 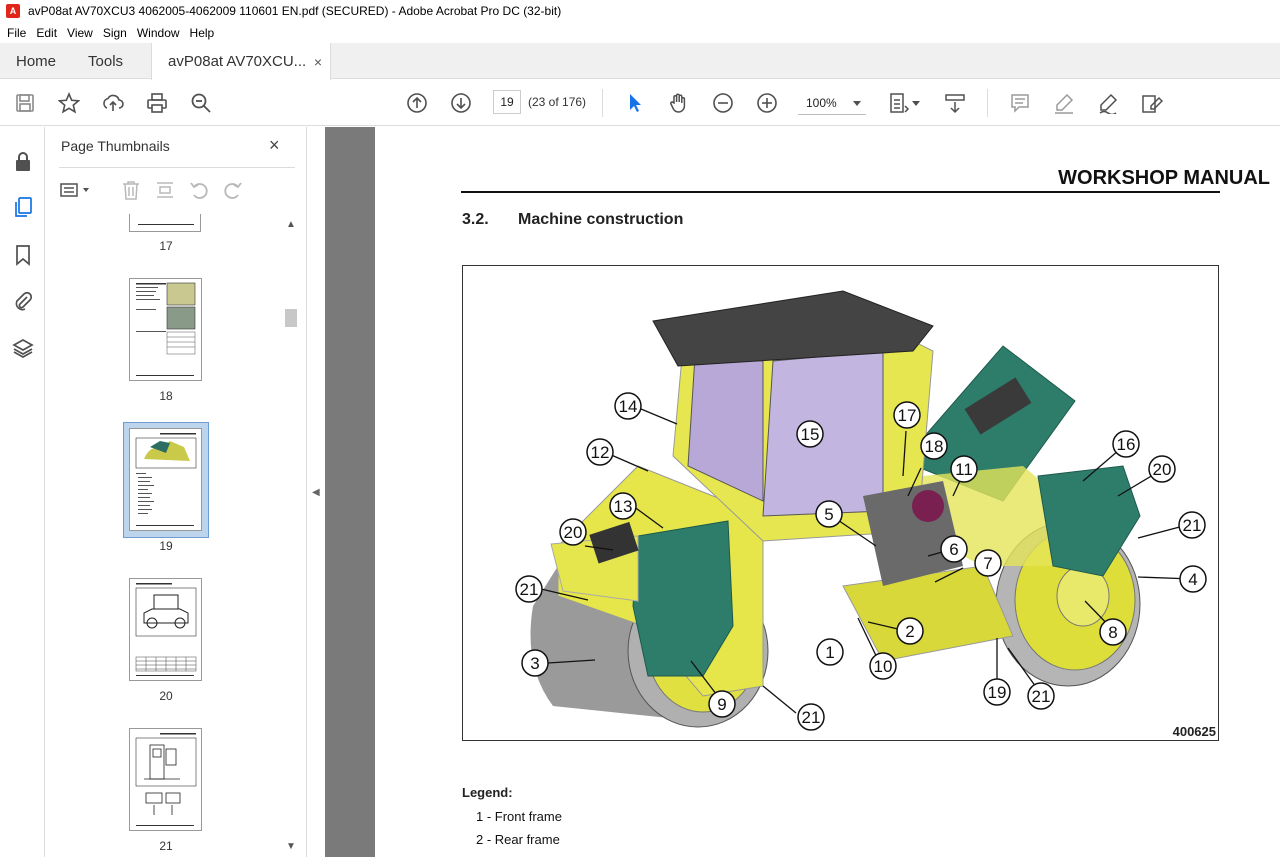 I want to click on fit-page-dropdown-icon, so click(x=916, y=103).